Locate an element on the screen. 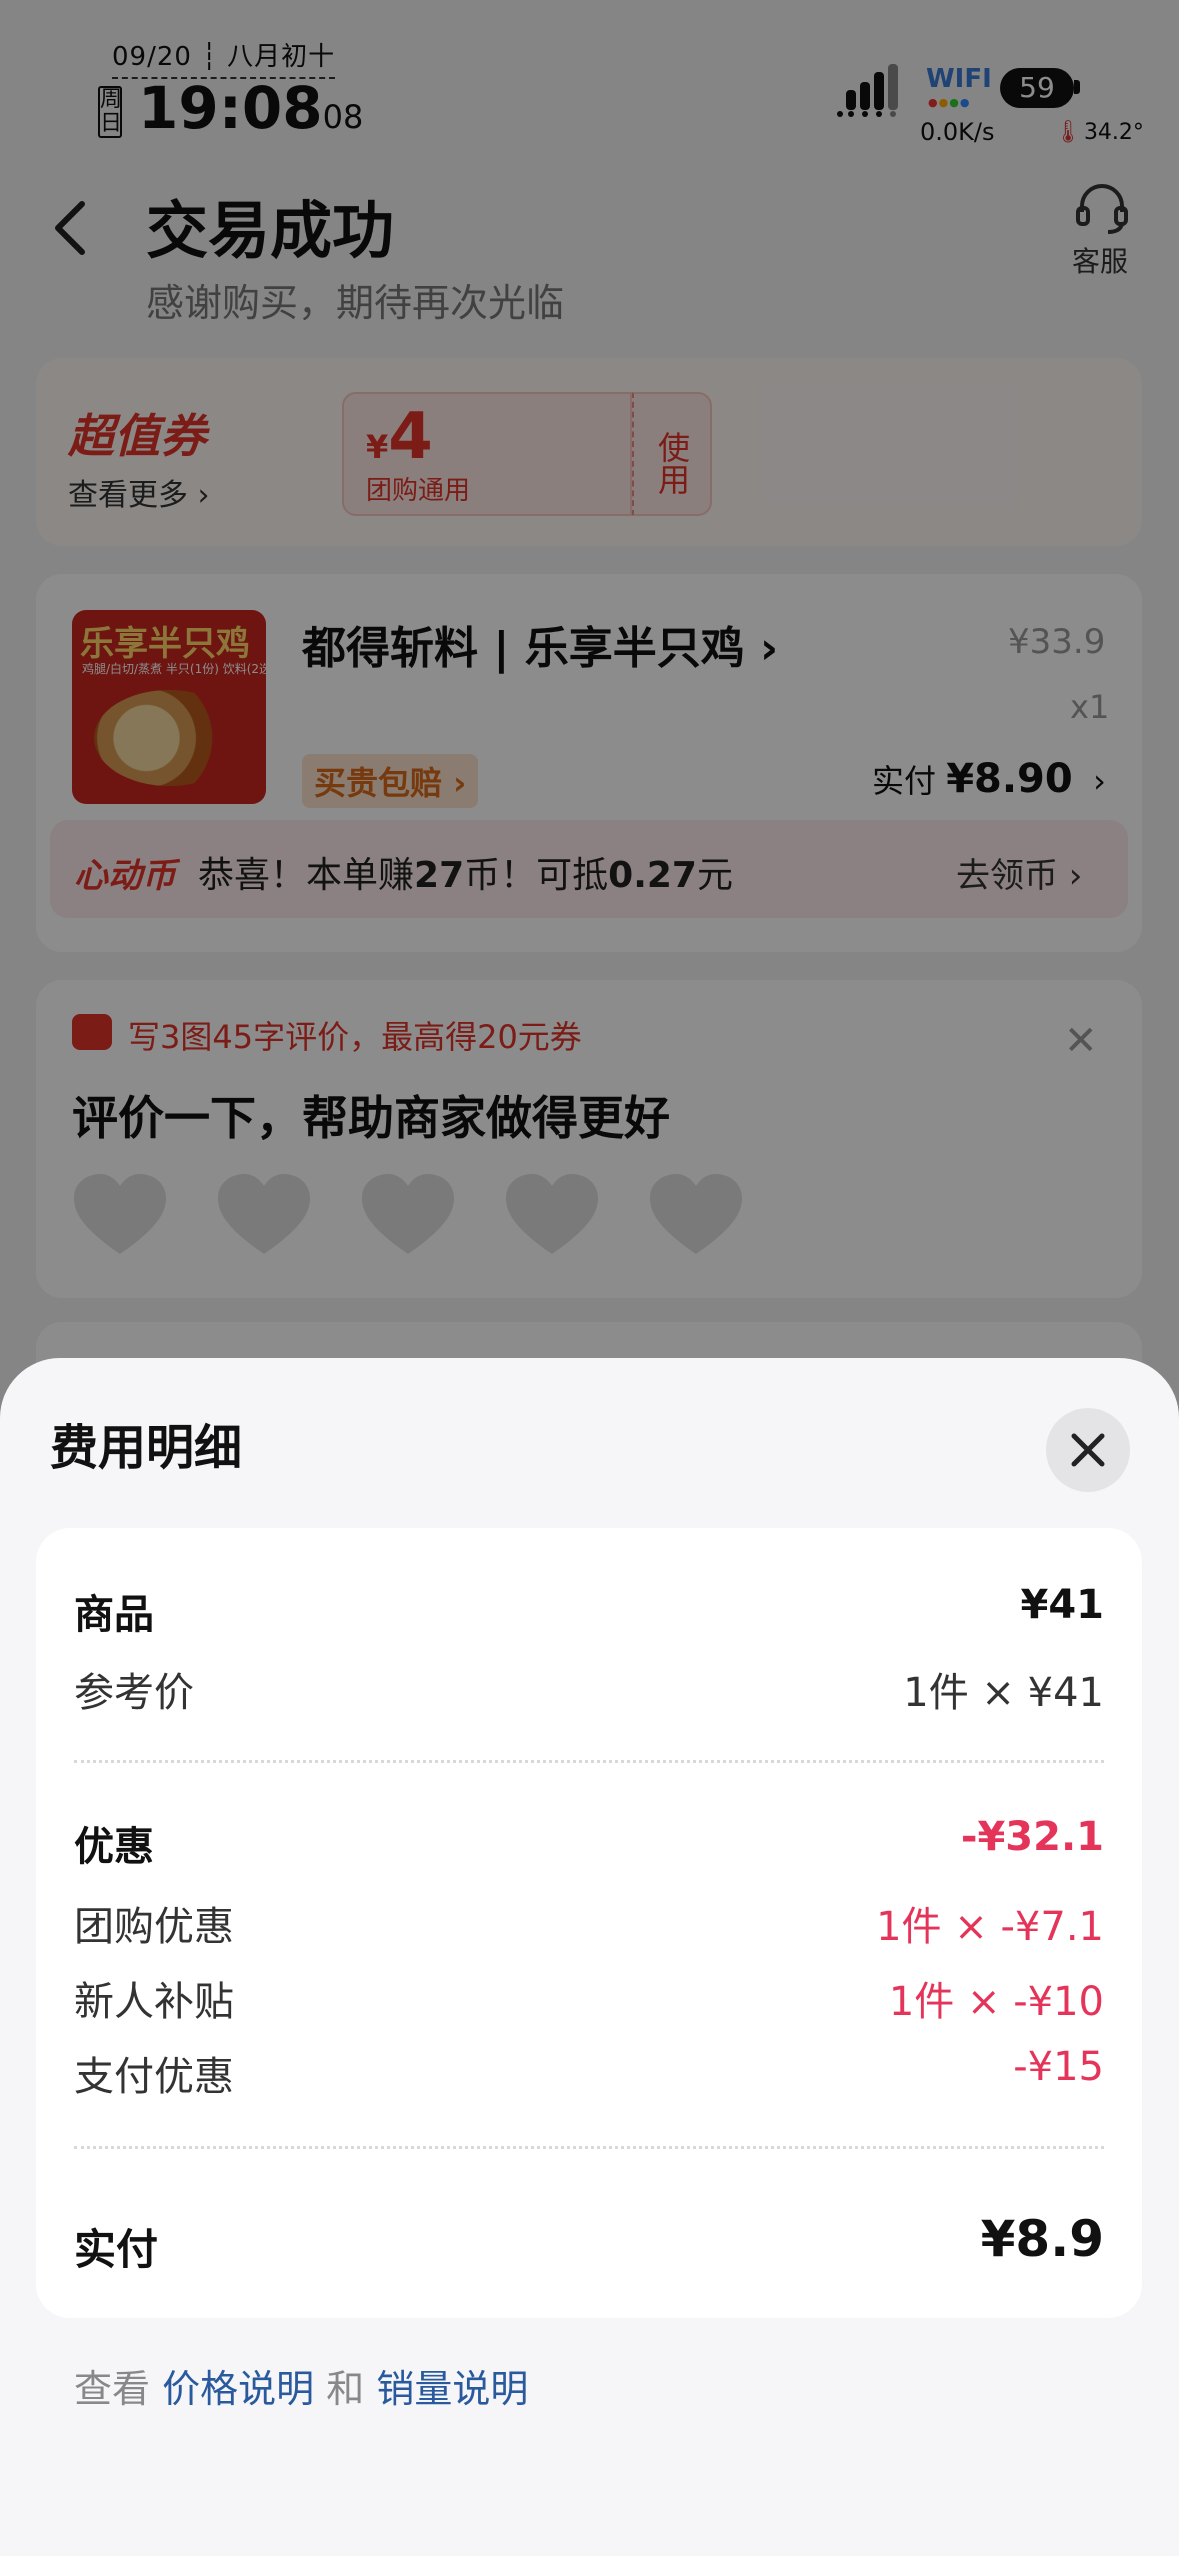 This screenshot has height=2556, width=1179. reference-price-label: 参考价 is located at coordinates (134, 1693).